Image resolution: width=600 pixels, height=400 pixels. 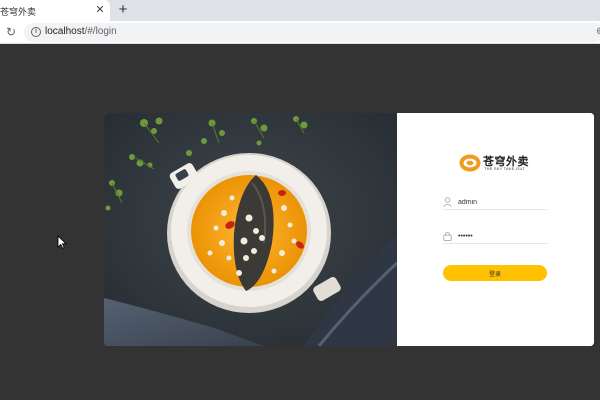 I want to click on mouse-cursor-icon, so click(x=62, y=242).